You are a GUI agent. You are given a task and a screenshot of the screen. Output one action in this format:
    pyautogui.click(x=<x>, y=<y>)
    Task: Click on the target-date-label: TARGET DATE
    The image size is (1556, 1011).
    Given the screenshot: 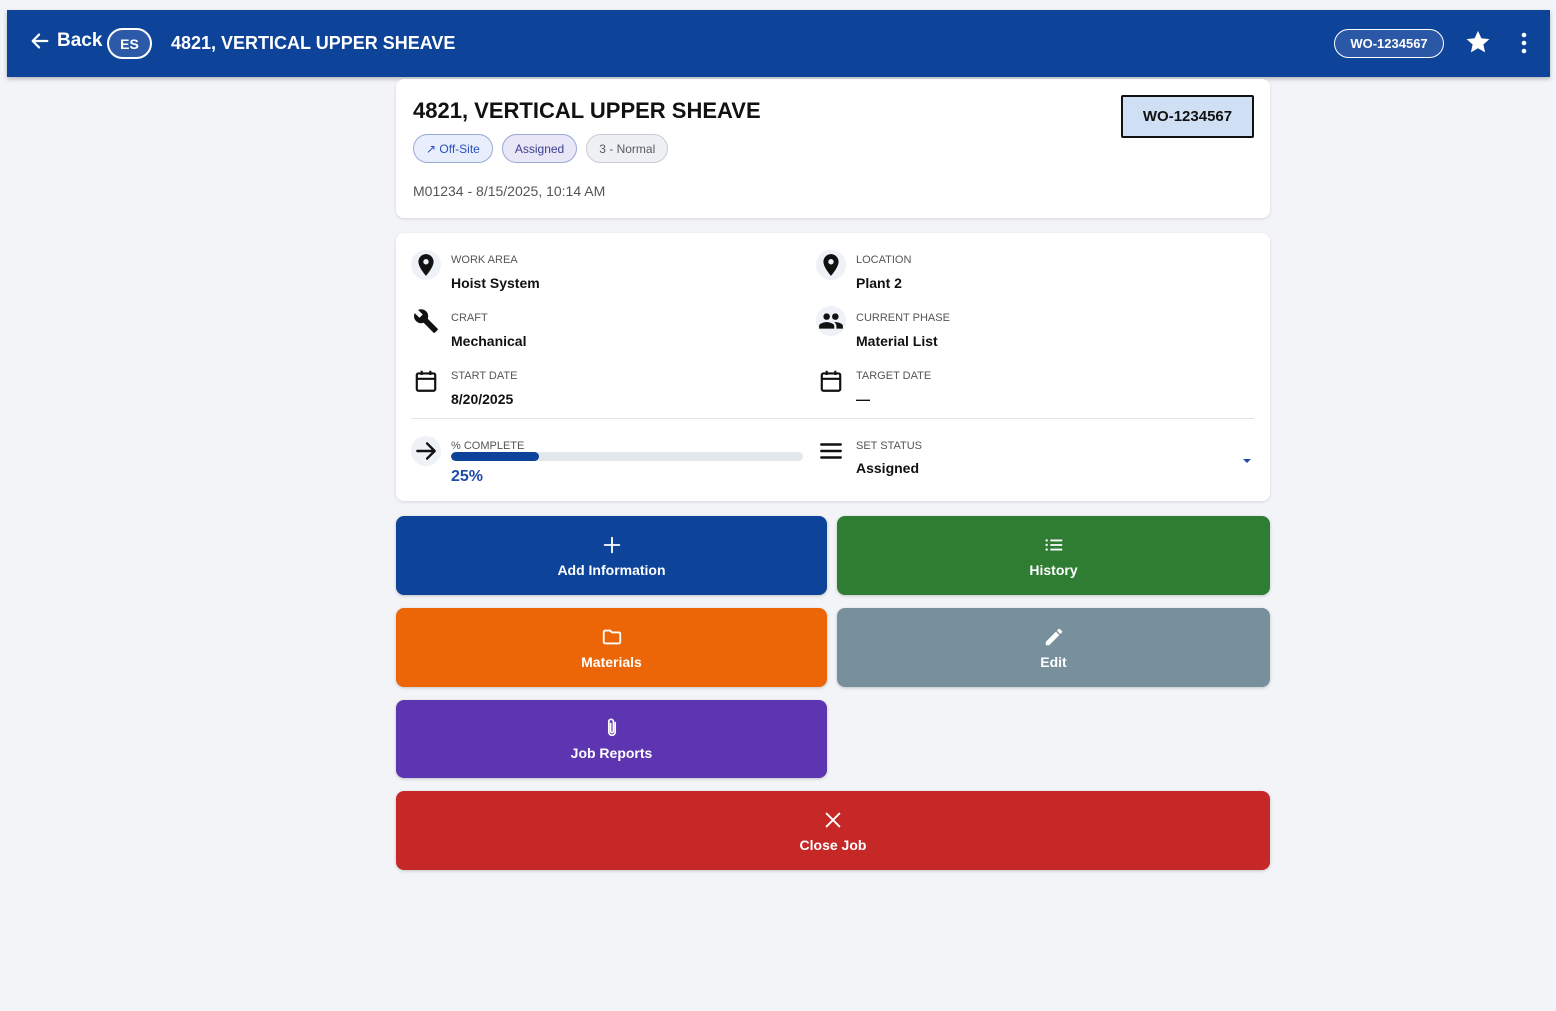 What is the action you would take?
    pyautogui.click(x=894, y=376)
    